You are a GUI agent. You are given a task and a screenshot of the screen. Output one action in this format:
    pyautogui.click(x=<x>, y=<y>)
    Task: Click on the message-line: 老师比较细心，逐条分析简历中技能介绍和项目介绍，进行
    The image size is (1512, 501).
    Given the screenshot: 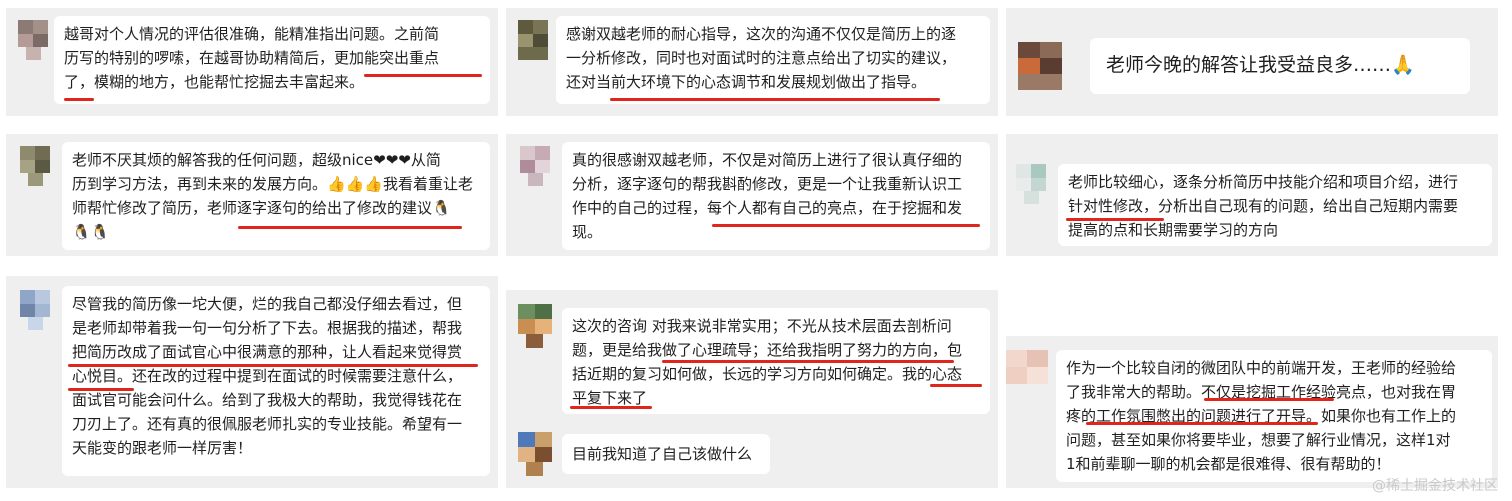 What is the action you would take?
    pyautogui.click(x=1263, y=182)
    